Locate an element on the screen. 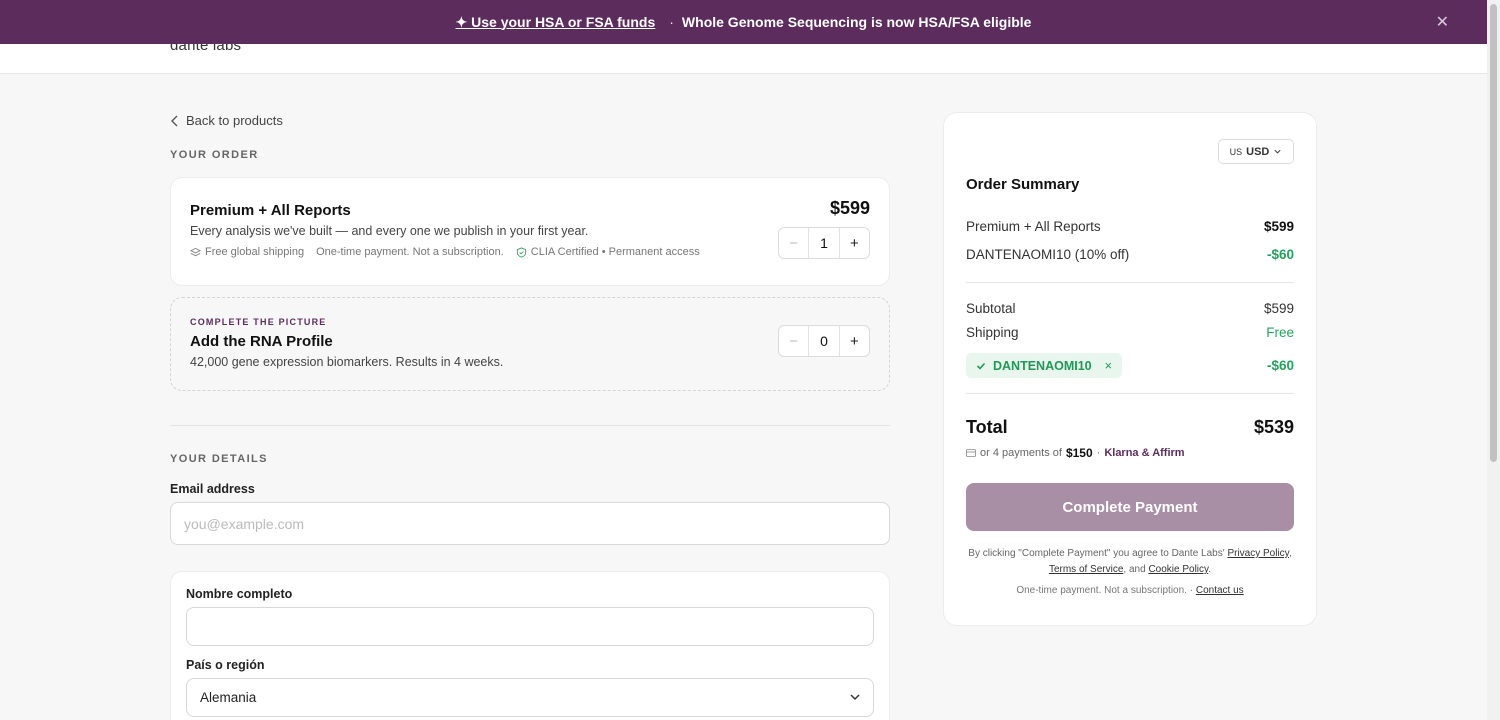 The image size is (1500, 720). upsell-decrease-button: − is located at coordinates (794, 341).